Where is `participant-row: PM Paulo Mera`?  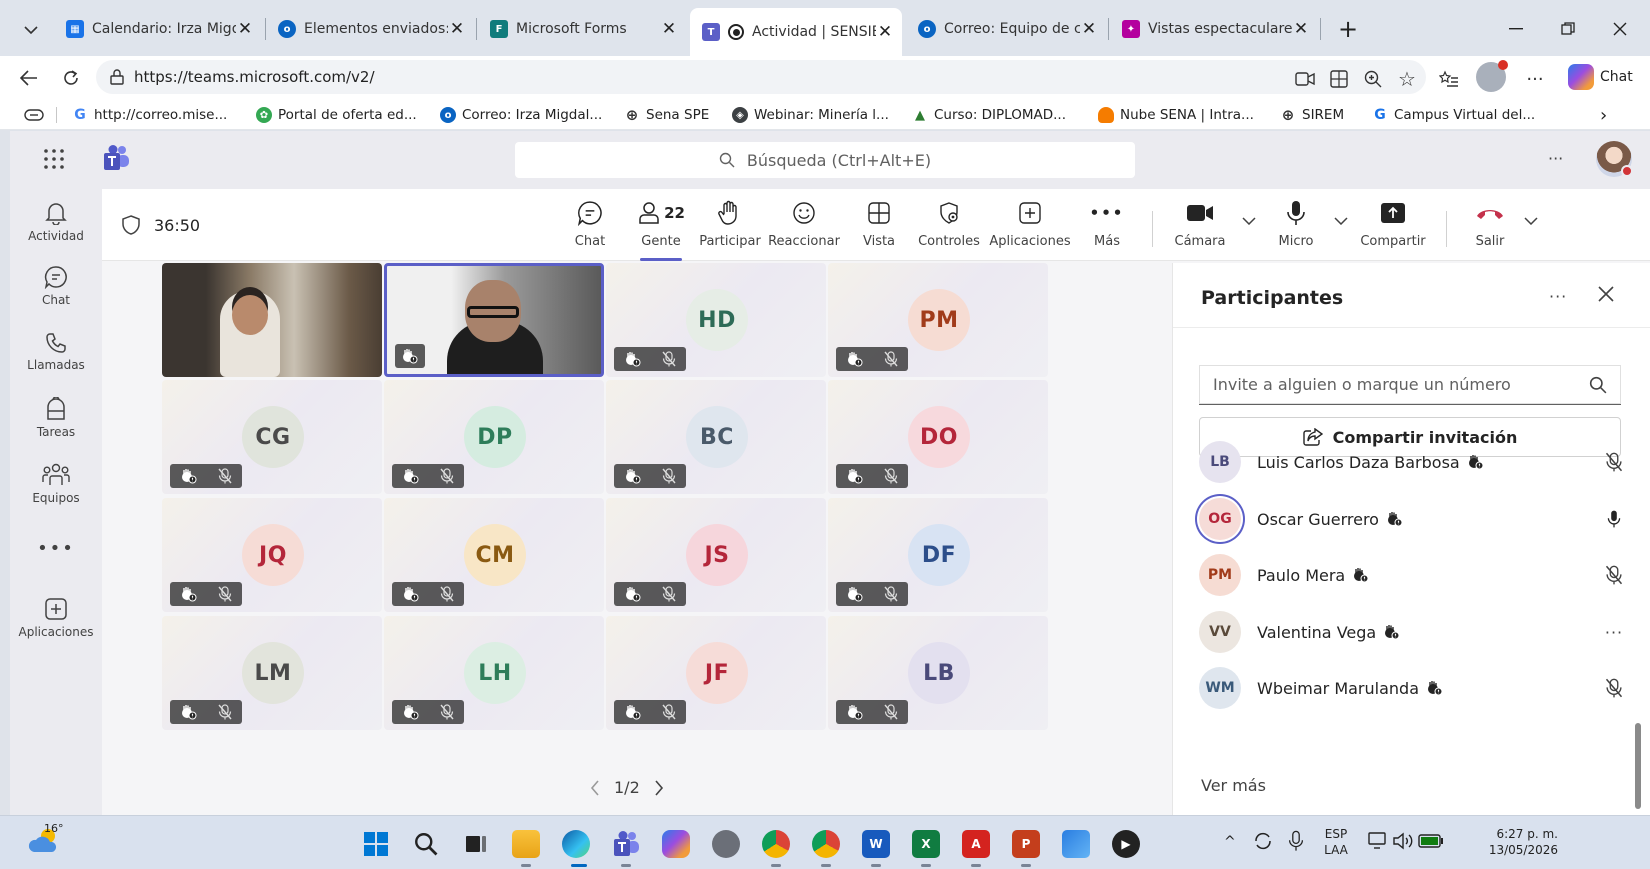
participant-row: PM Paulo Mera is located at coordinates (1414, 575).